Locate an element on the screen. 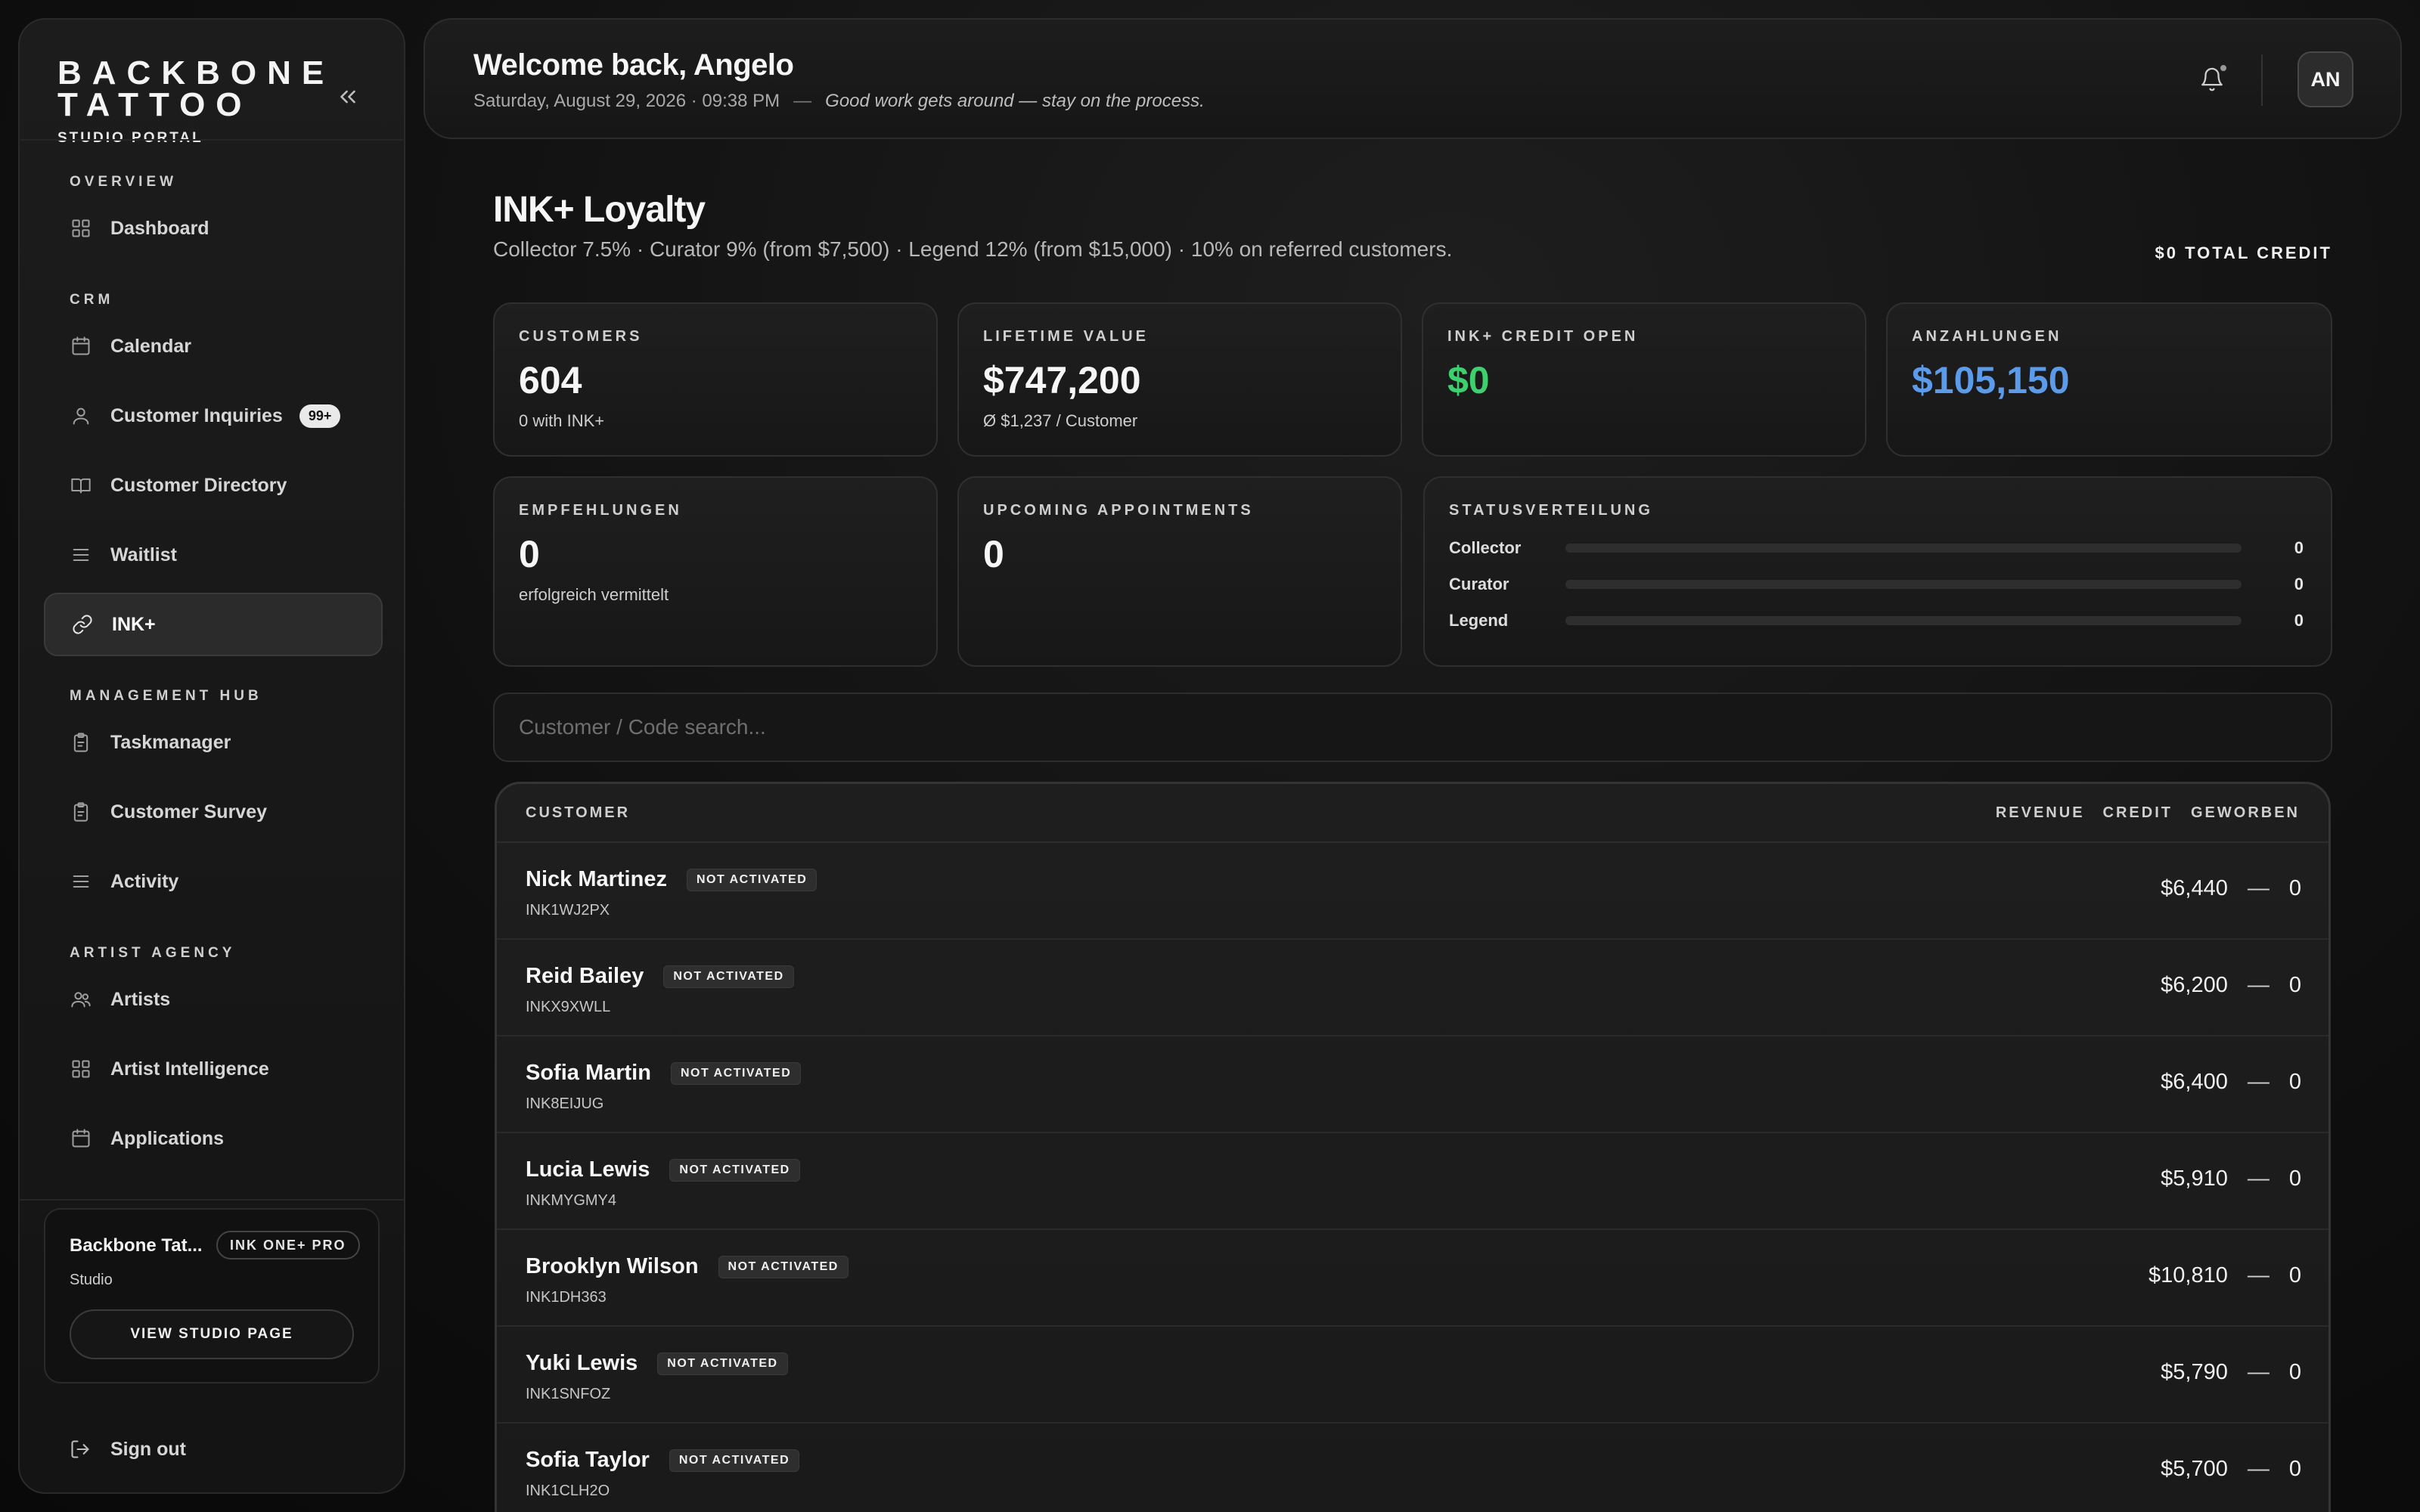 The width and height of the screenshot is (2420, 1512). status-row-legend: Legend 0 is located at coordinates (1877, 620).